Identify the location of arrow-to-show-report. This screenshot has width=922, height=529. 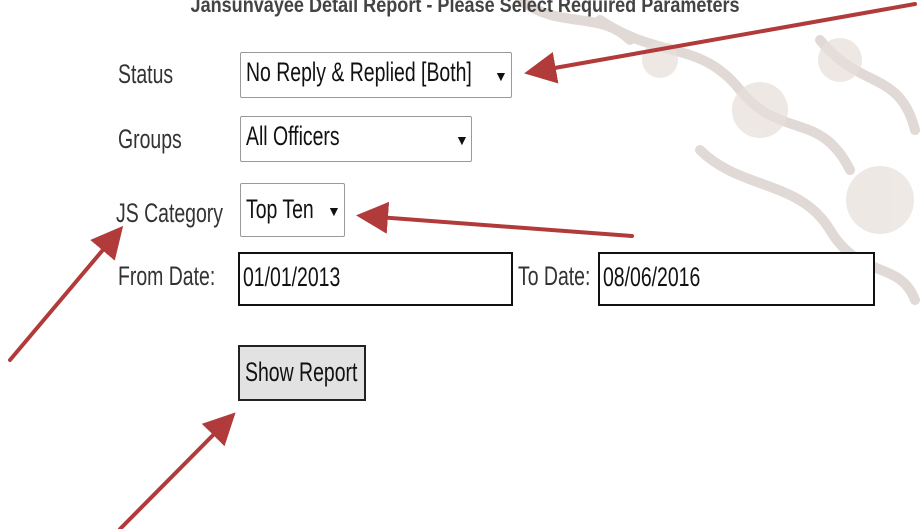
(177, 470).